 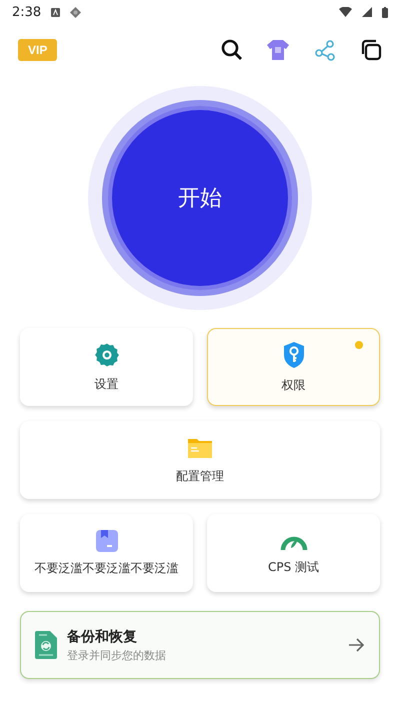 I want to click on location-icon, so click(x=76, y=12).